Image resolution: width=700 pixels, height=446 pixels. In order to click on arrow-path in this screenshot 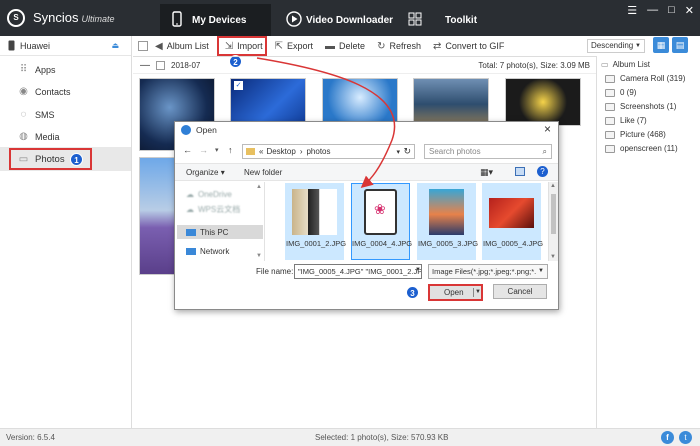, I will do `click(326, 122)`.